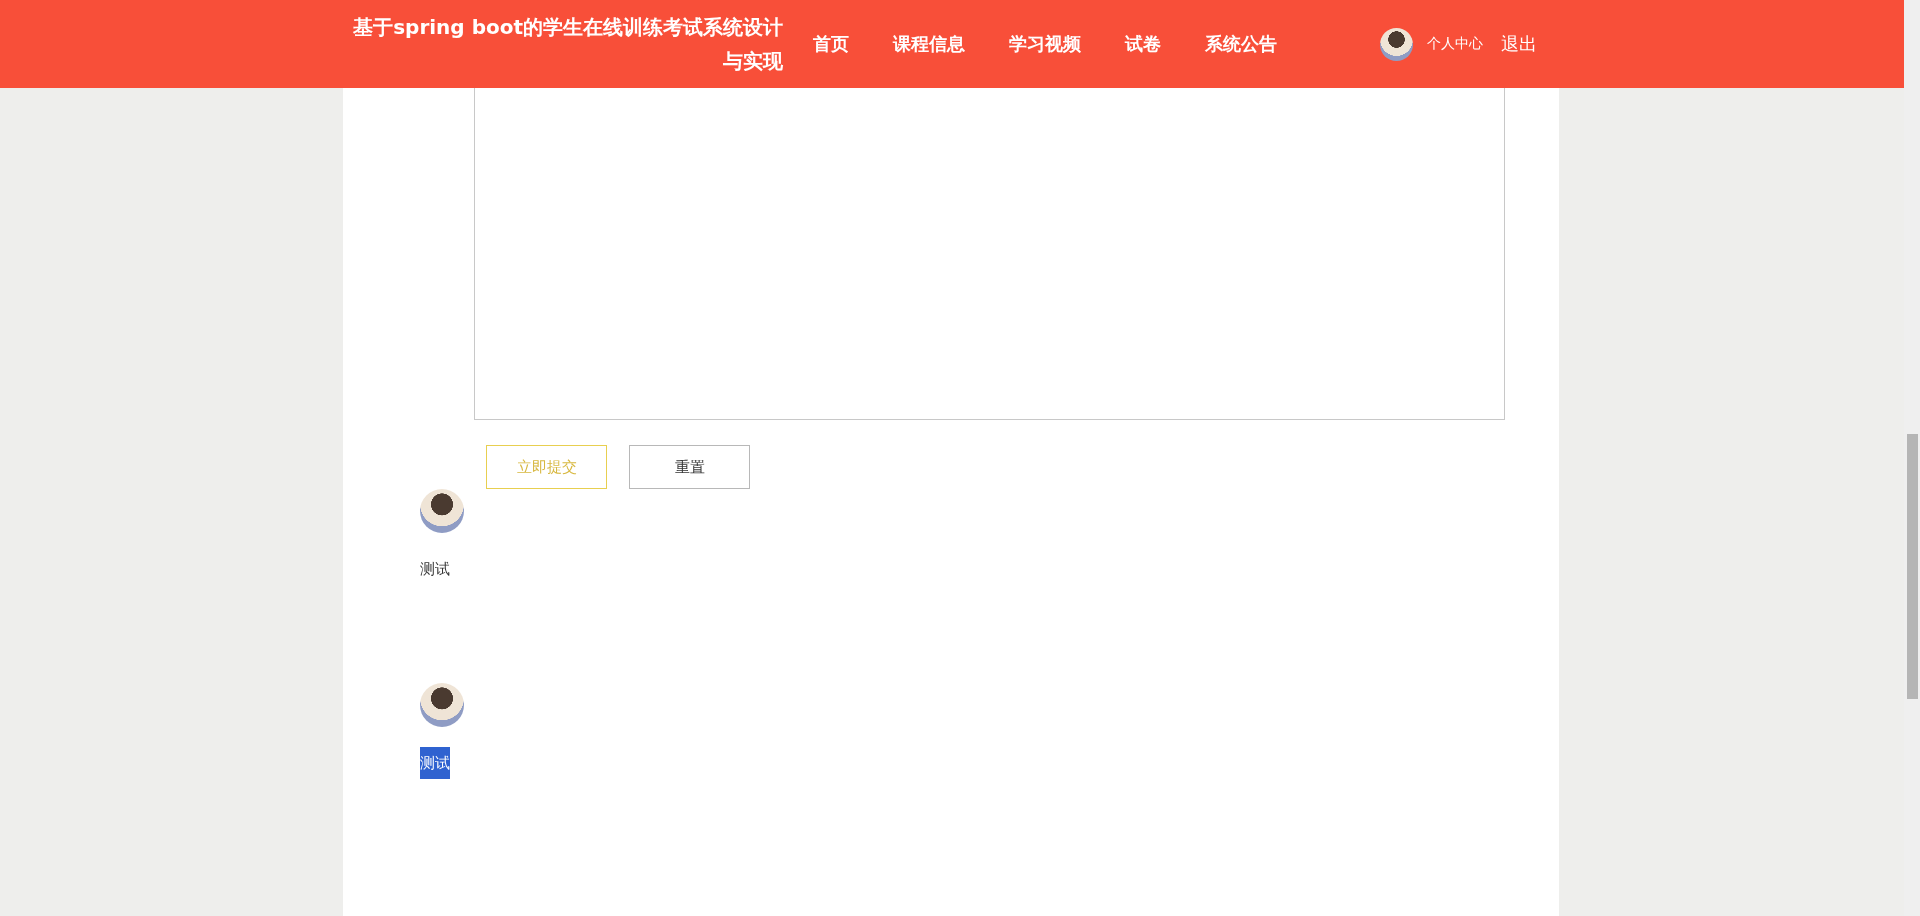 The image size is (1920, 916). I want to click on nav-link: 课程信息, so click(929, 44).